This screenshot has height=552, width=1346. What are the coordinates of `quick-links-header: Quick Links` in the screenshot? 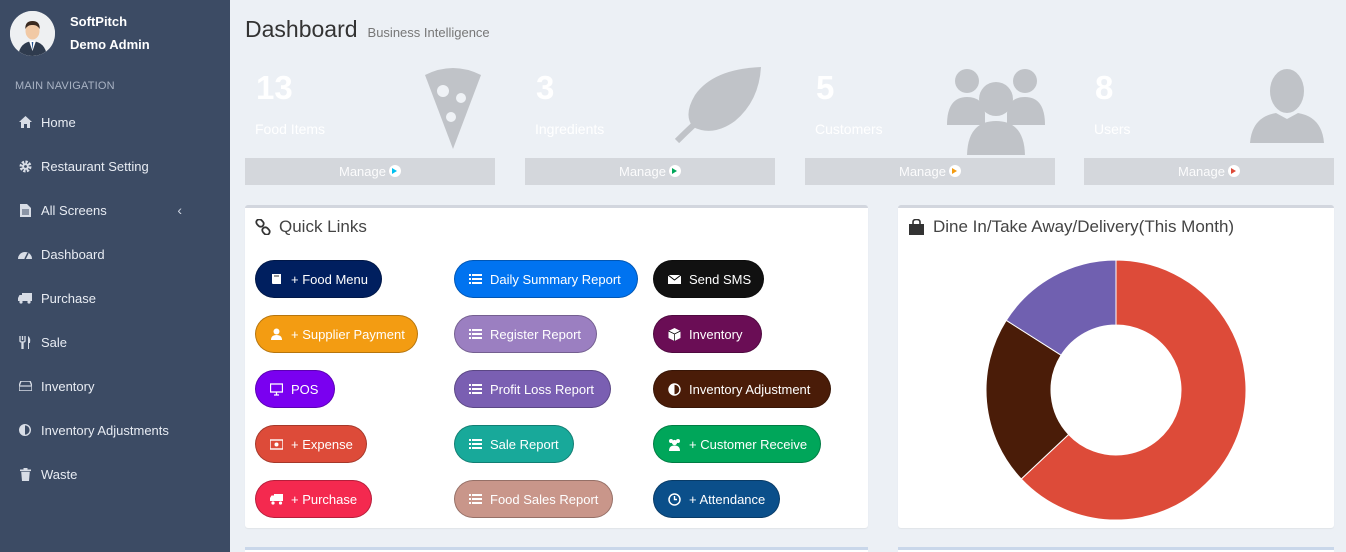 It's located at (311, 227).